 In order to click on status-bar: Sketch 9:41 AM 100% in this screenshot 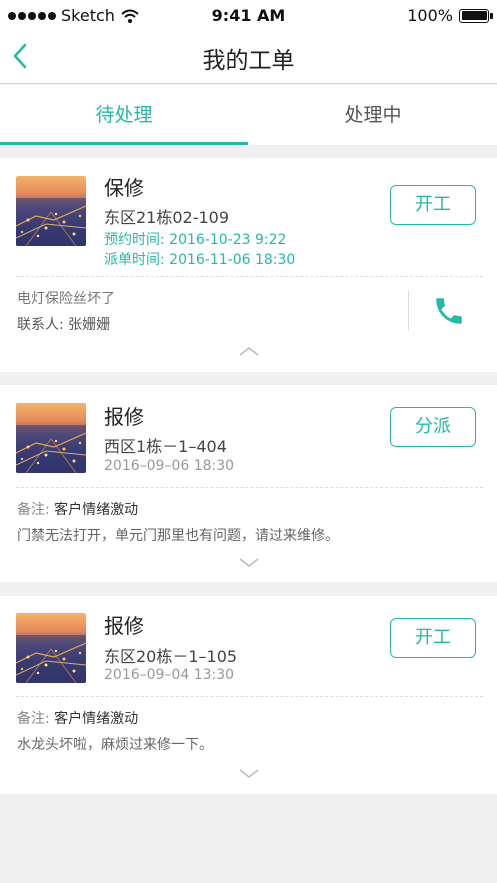, I will do `click(248, 15)`.